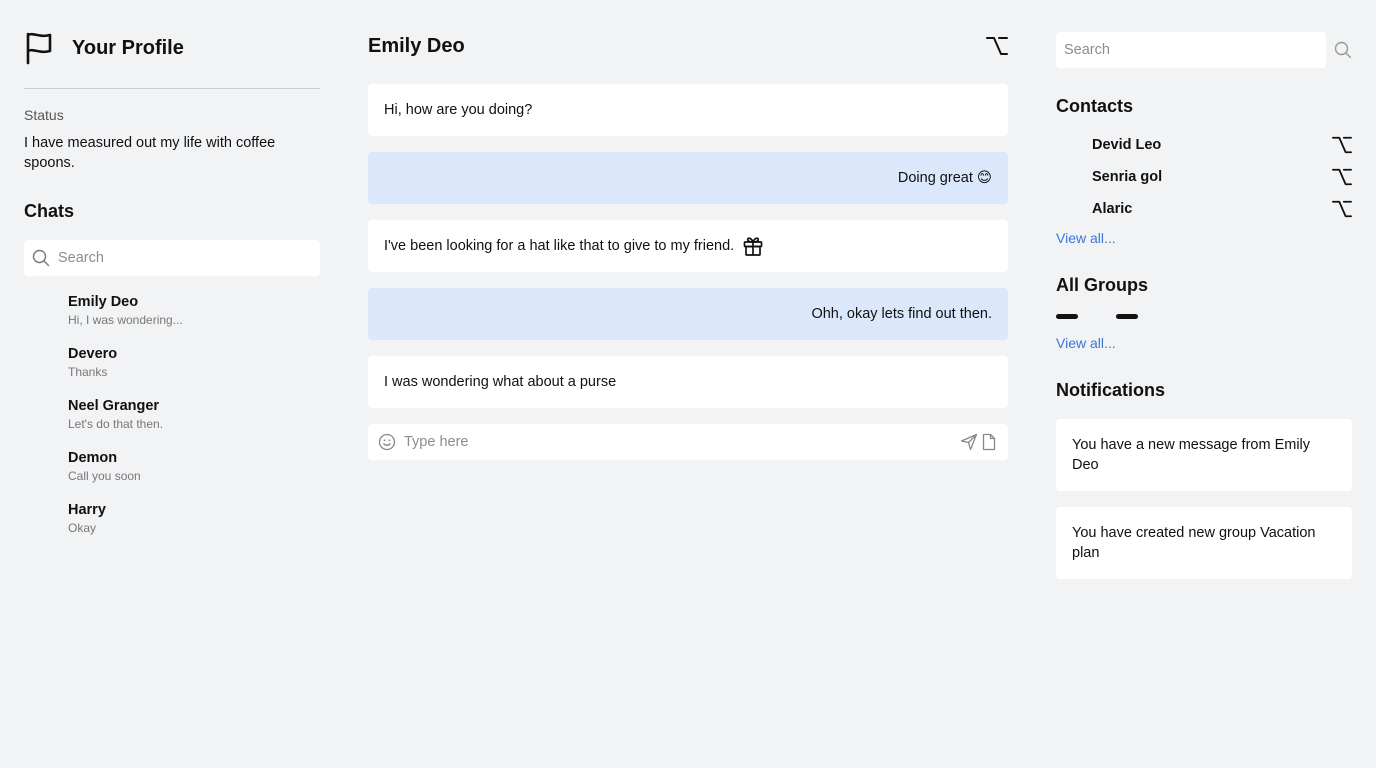 This screenshot has height=768, width=1376. I want to click on contacts-title: Contacts, so click(1095, 106).